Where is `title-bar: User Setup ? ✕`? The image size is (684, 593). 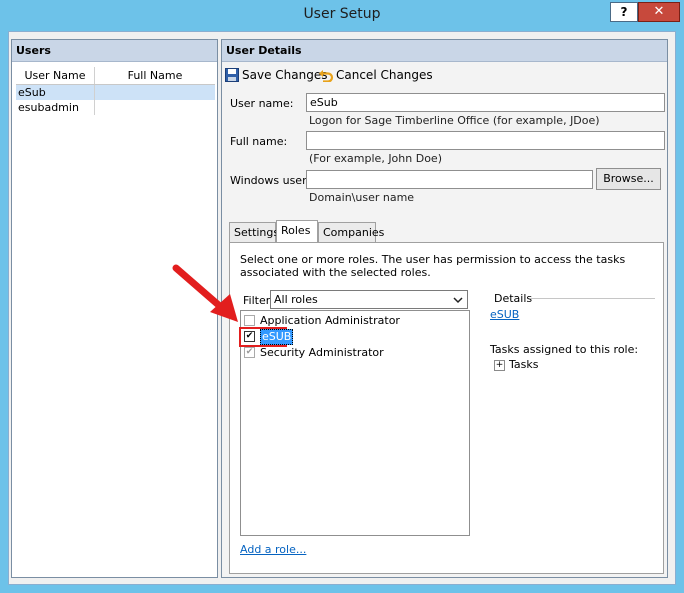
title-bar: User Setup ? ✕ is located at coordinates (342, 15).